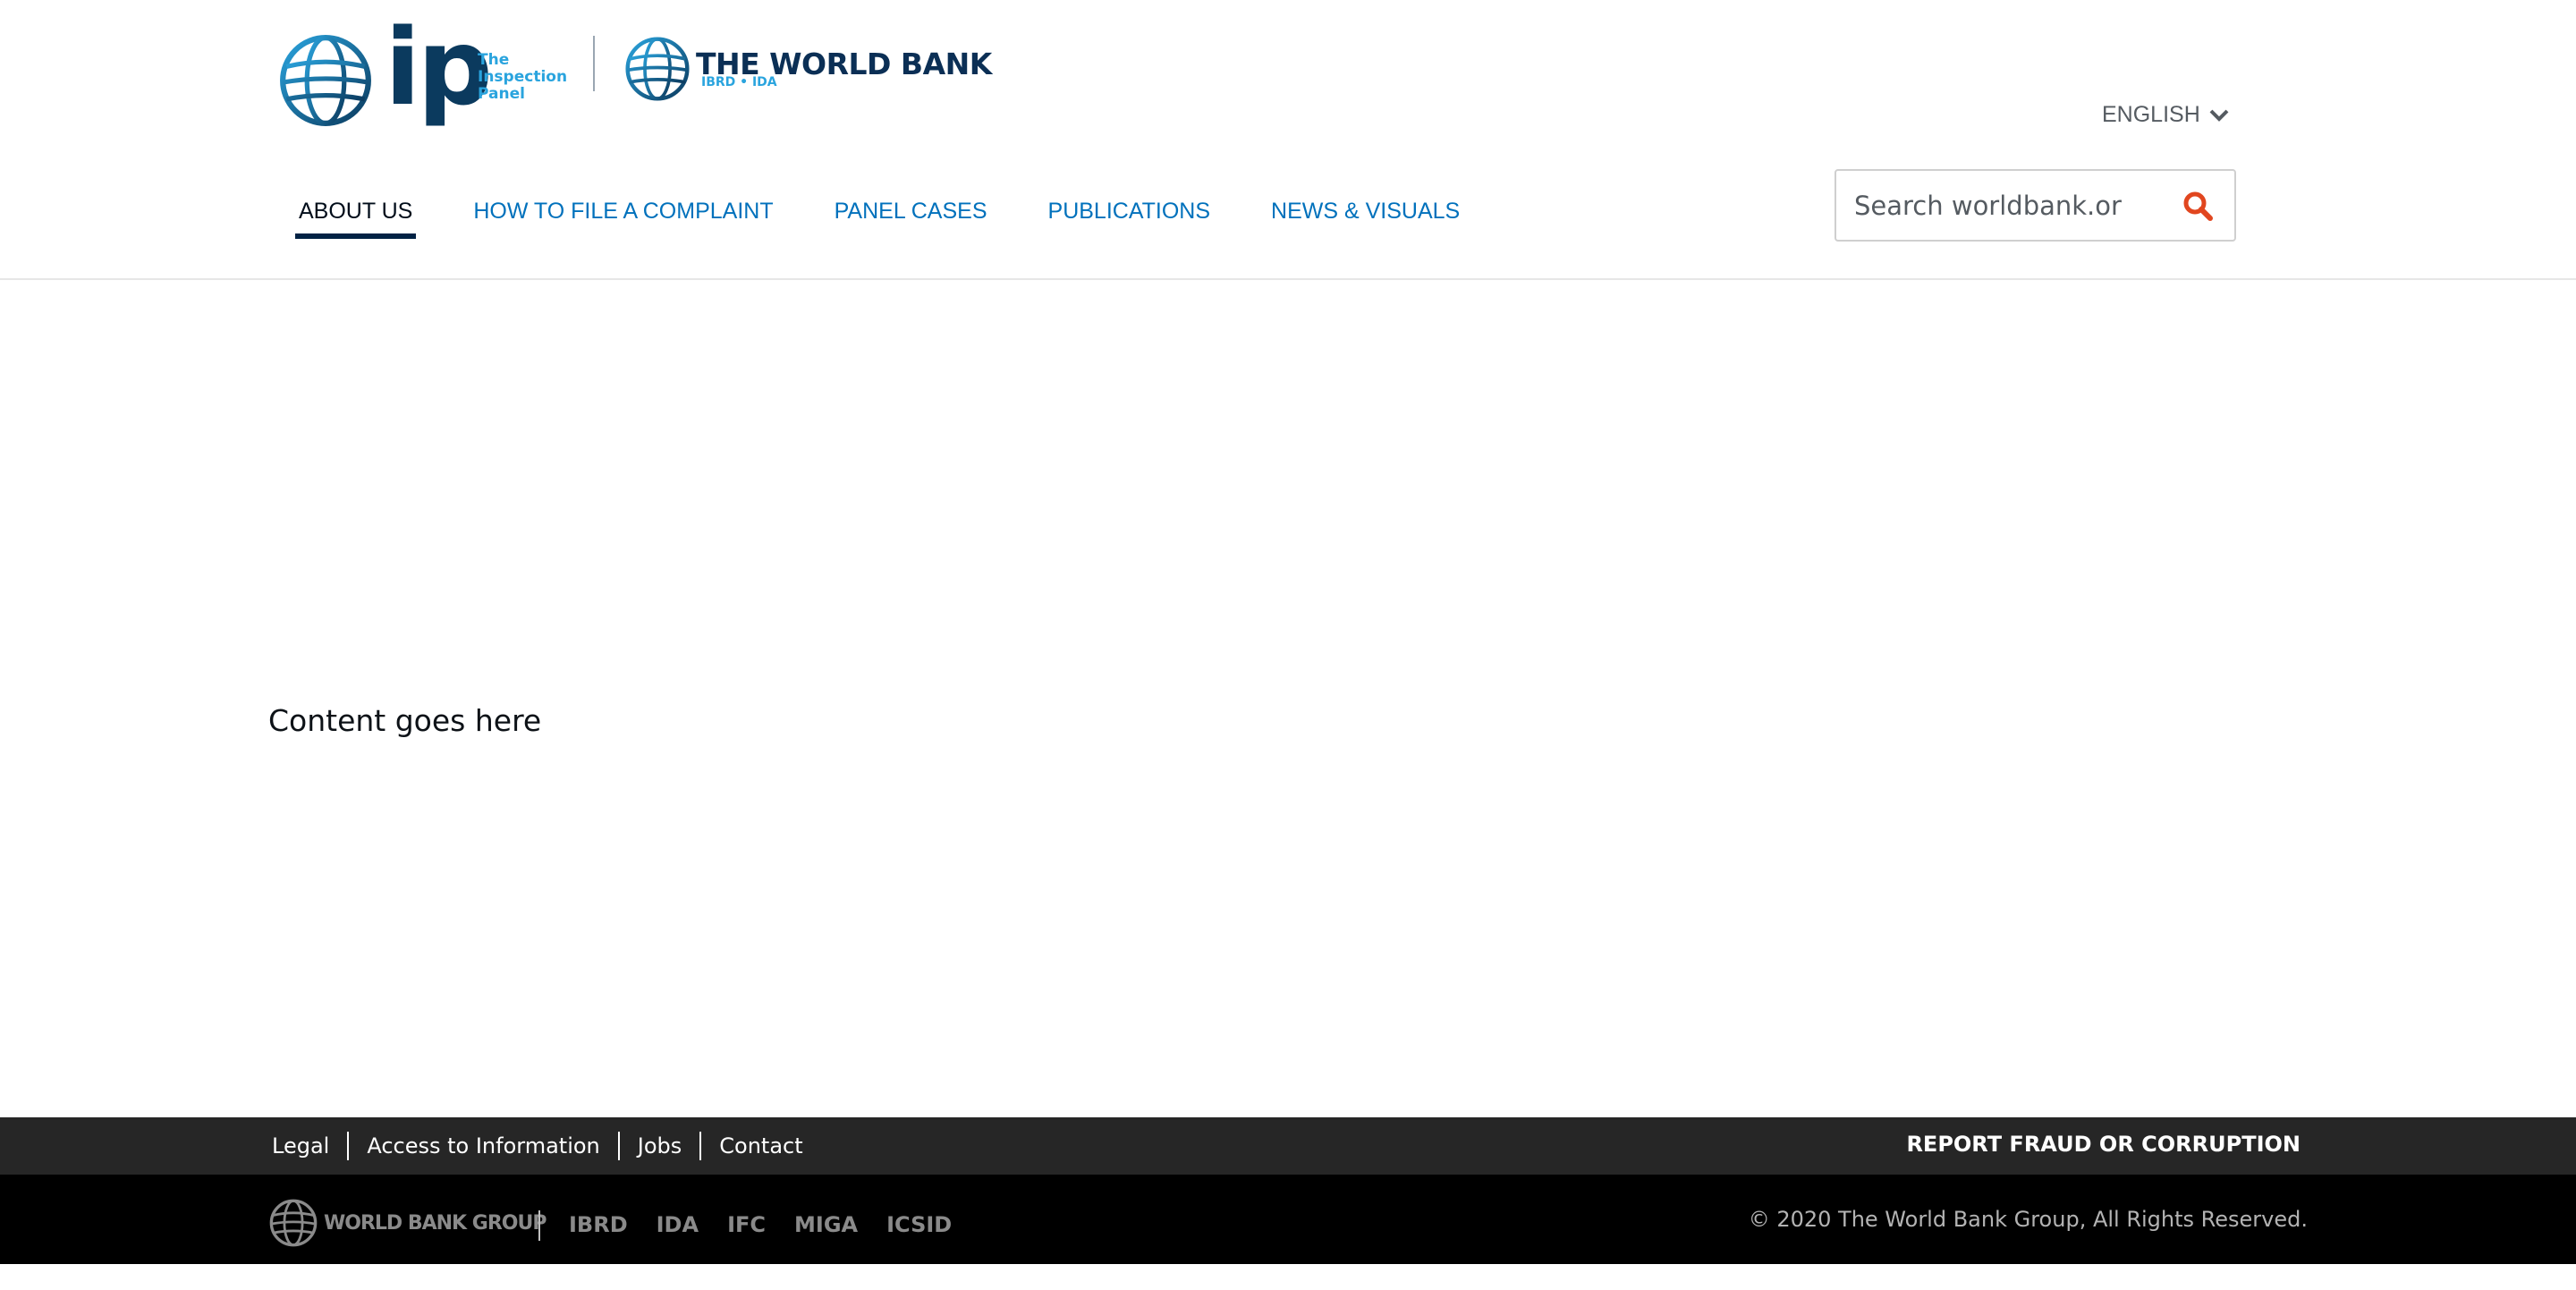  Describe the element at coordinates (355, 217) in the screenshot. I see `nav-item-about-us: ABOUT US` at that location.